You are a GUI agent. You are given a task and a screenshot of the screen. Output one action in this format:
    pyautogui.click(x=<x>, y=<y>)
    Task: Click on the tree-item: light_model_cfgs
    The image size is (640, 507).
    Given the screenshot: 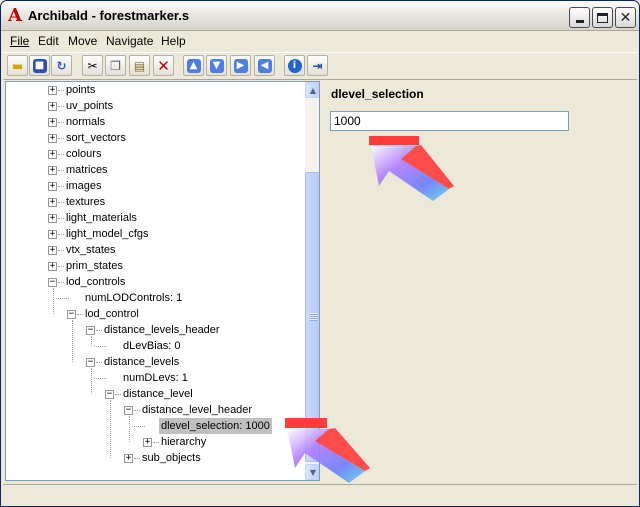 What is the action you would take?
    pyautogui.click(x=107, y=234)
    